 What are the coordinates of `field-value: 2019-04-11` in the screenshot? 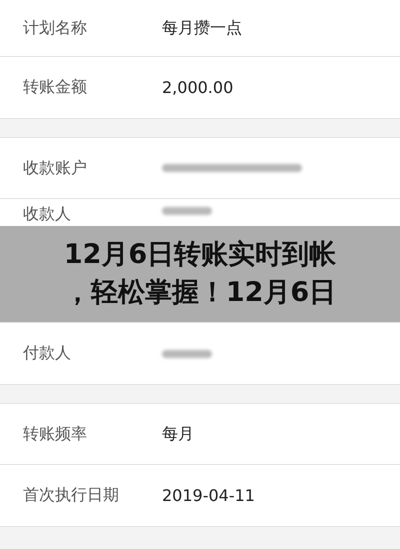 It's located at (208, 495).